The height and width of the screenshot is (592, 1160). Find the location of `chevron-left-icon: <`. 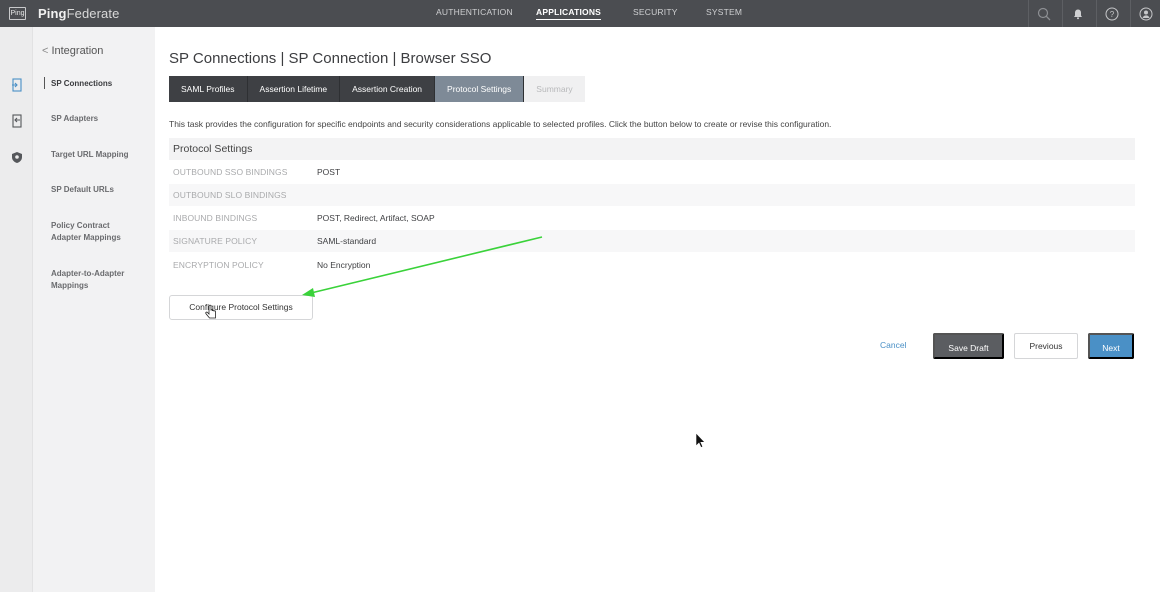

chevron-left-icon: < is located at coordinates (45, 51).